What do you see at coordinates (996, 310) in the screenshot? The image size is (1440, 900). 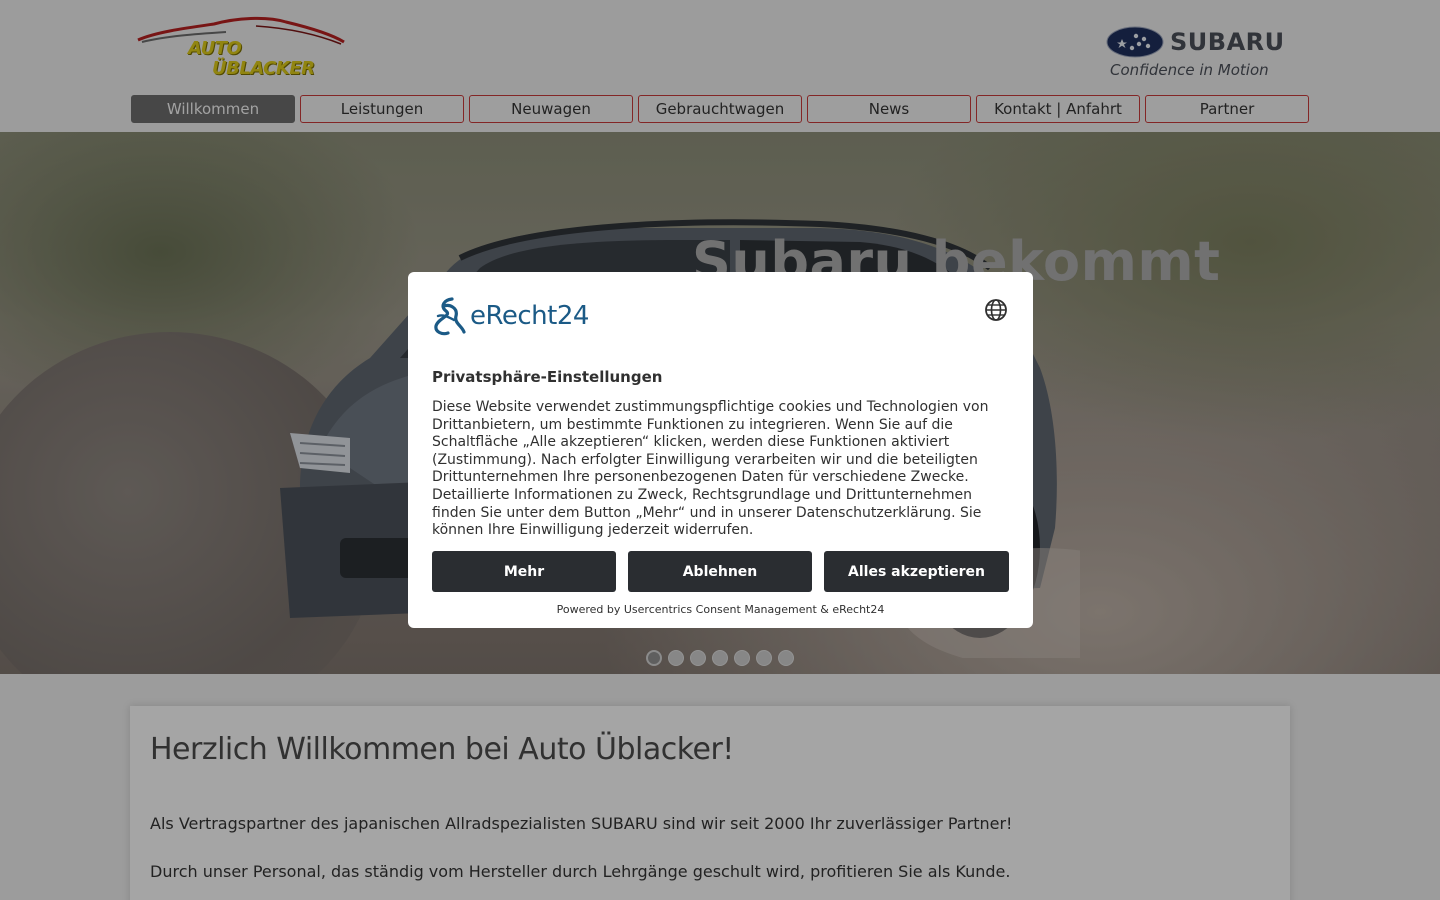 I see `globe-icon` at bounding box center [996, 310].